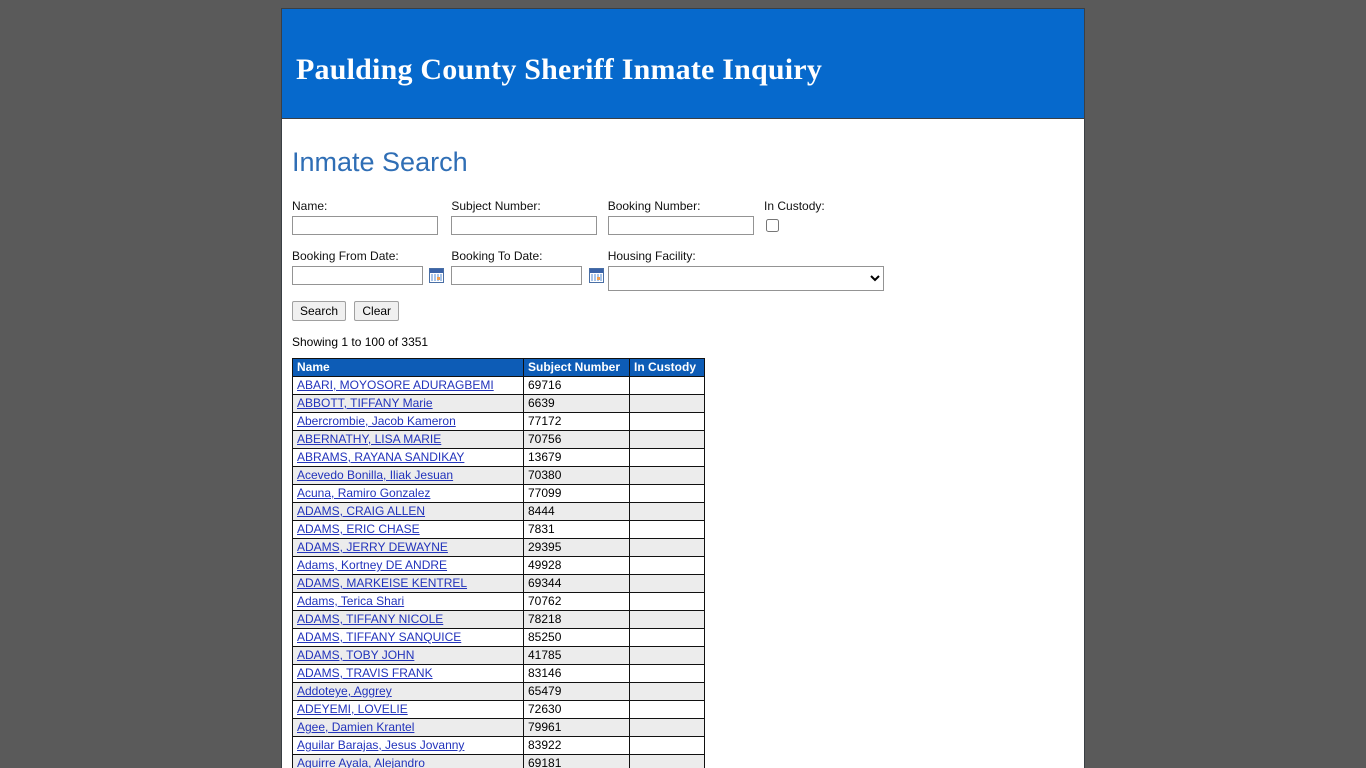 The image size is (1366, 768). I want to click on cell-name: Aguilar Barajas, Jesus Jovanny, so click(408, 745).